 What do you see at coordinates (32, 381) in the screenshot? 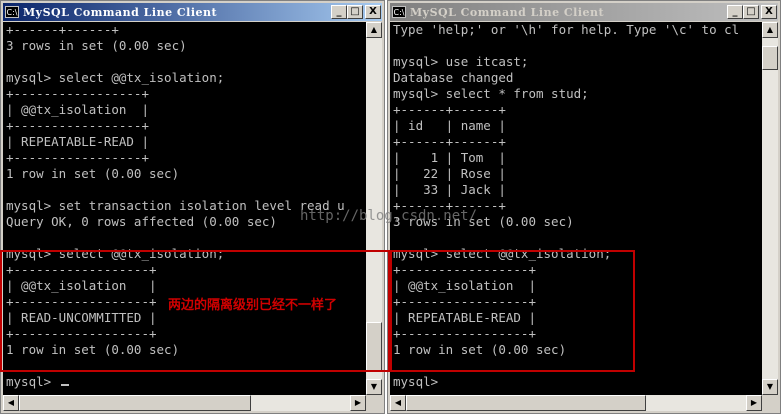
I see `prompt-text: mysql>` at bounding box center [32, 381].